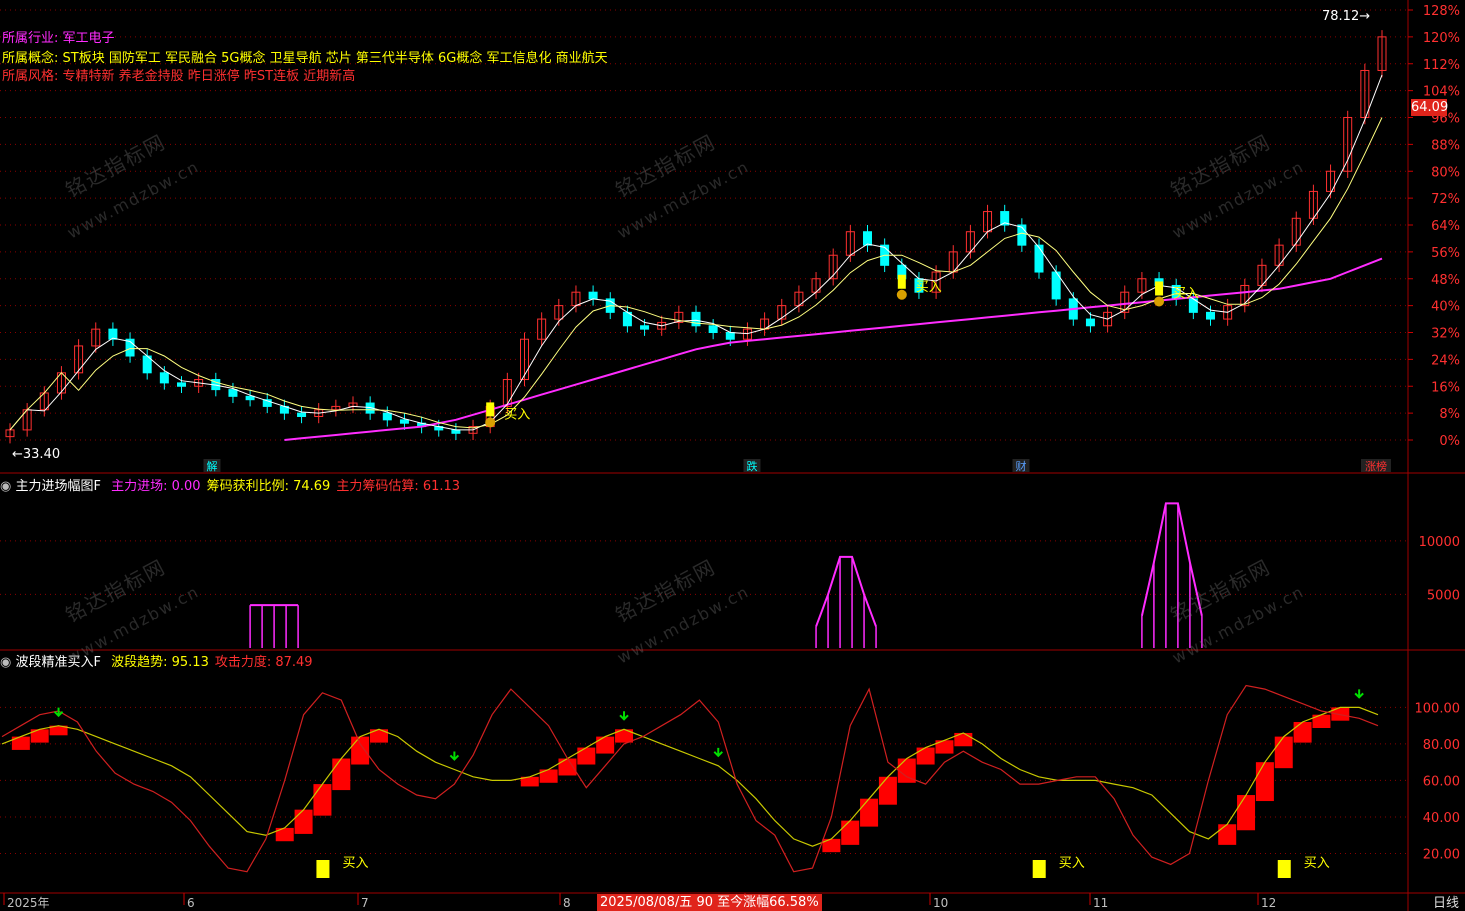  What do you see at coordinates (294, 662) in the screenshot?
I see `readout-value: 87.49` at bounding box center [294, 662].